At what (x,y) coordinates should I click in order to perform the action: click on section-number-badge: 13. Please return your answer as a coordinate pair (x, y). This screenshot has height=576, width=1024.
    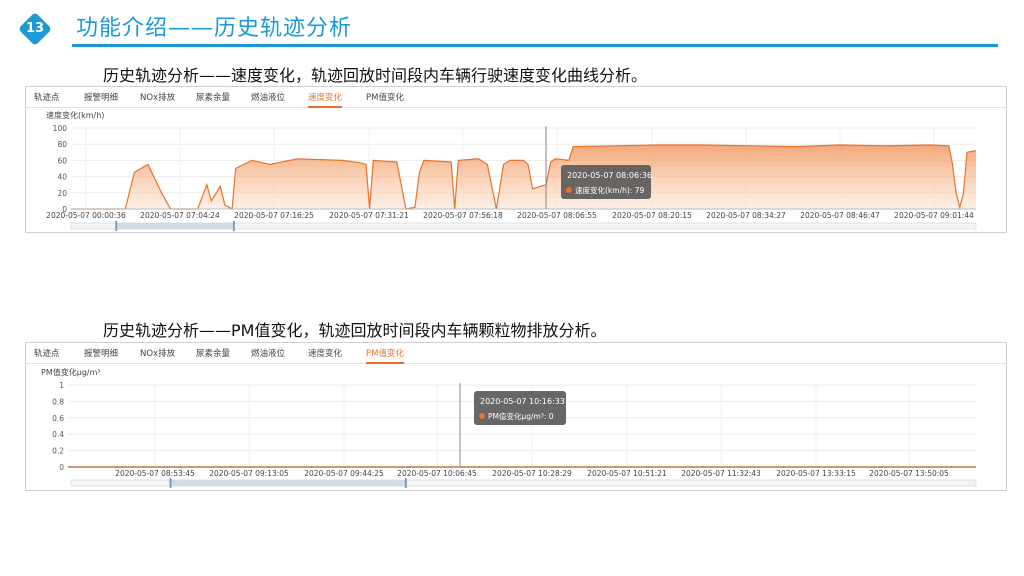
    Looking at the image, I should click on (35, 29).